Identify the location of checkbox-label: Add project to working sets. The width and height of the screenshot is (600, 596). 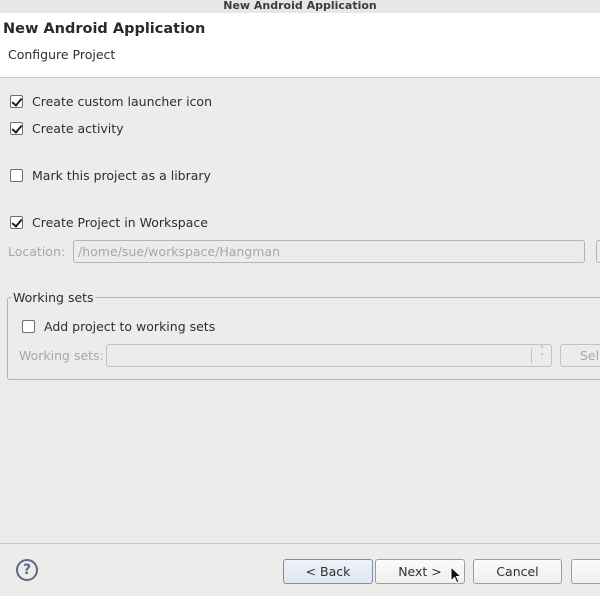
(130, 326).